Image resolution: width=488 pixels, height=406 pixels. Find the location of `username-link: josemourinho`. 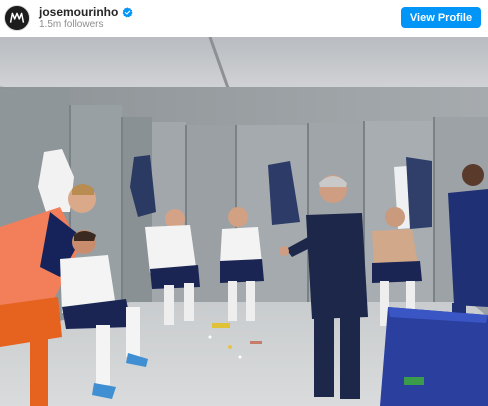

username-link: josemourinho is located at coordinates (78, 12).